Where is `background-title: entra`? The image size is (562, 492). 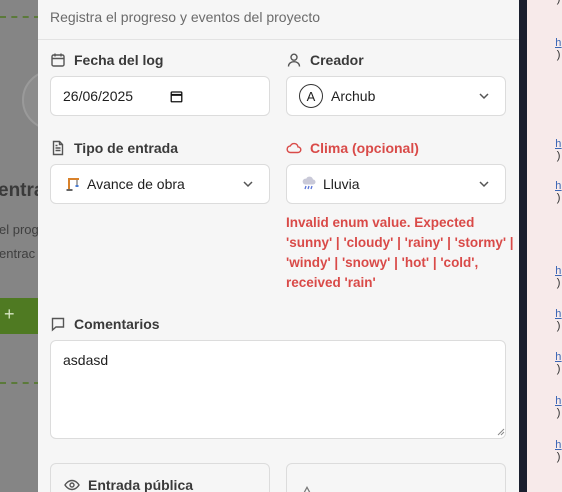
background-title: entra is located at coordinates (20, 190).